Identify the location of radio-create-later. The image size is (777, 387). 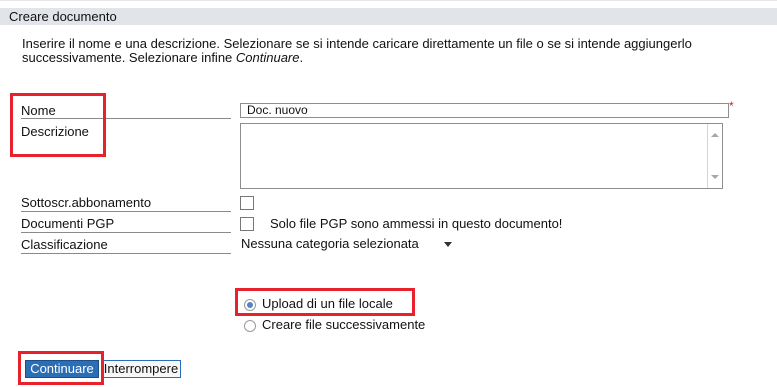
(250, 326).